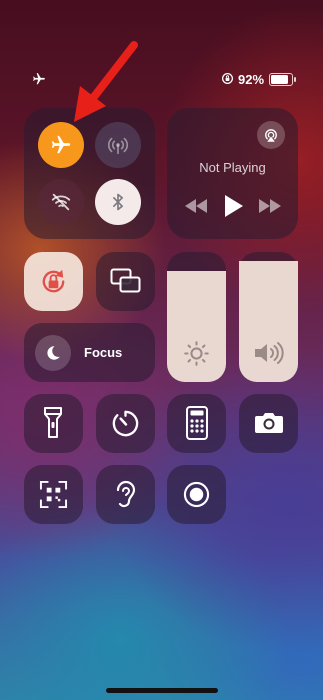 The width and height of the screenshot is (323, 700). Describe the element at coordinates (89, 173) in the screenshot. I see `connectivity-panel` at that location.